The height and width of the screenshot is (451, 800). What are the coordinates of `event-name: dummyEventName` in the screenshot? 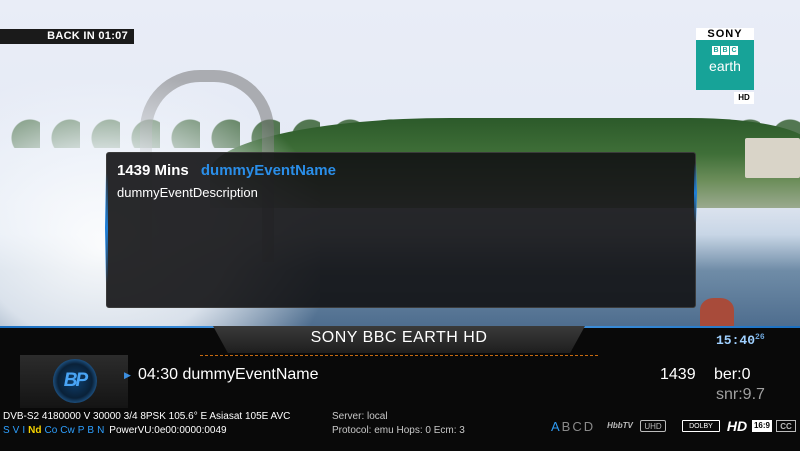 It's located at (268, 170).